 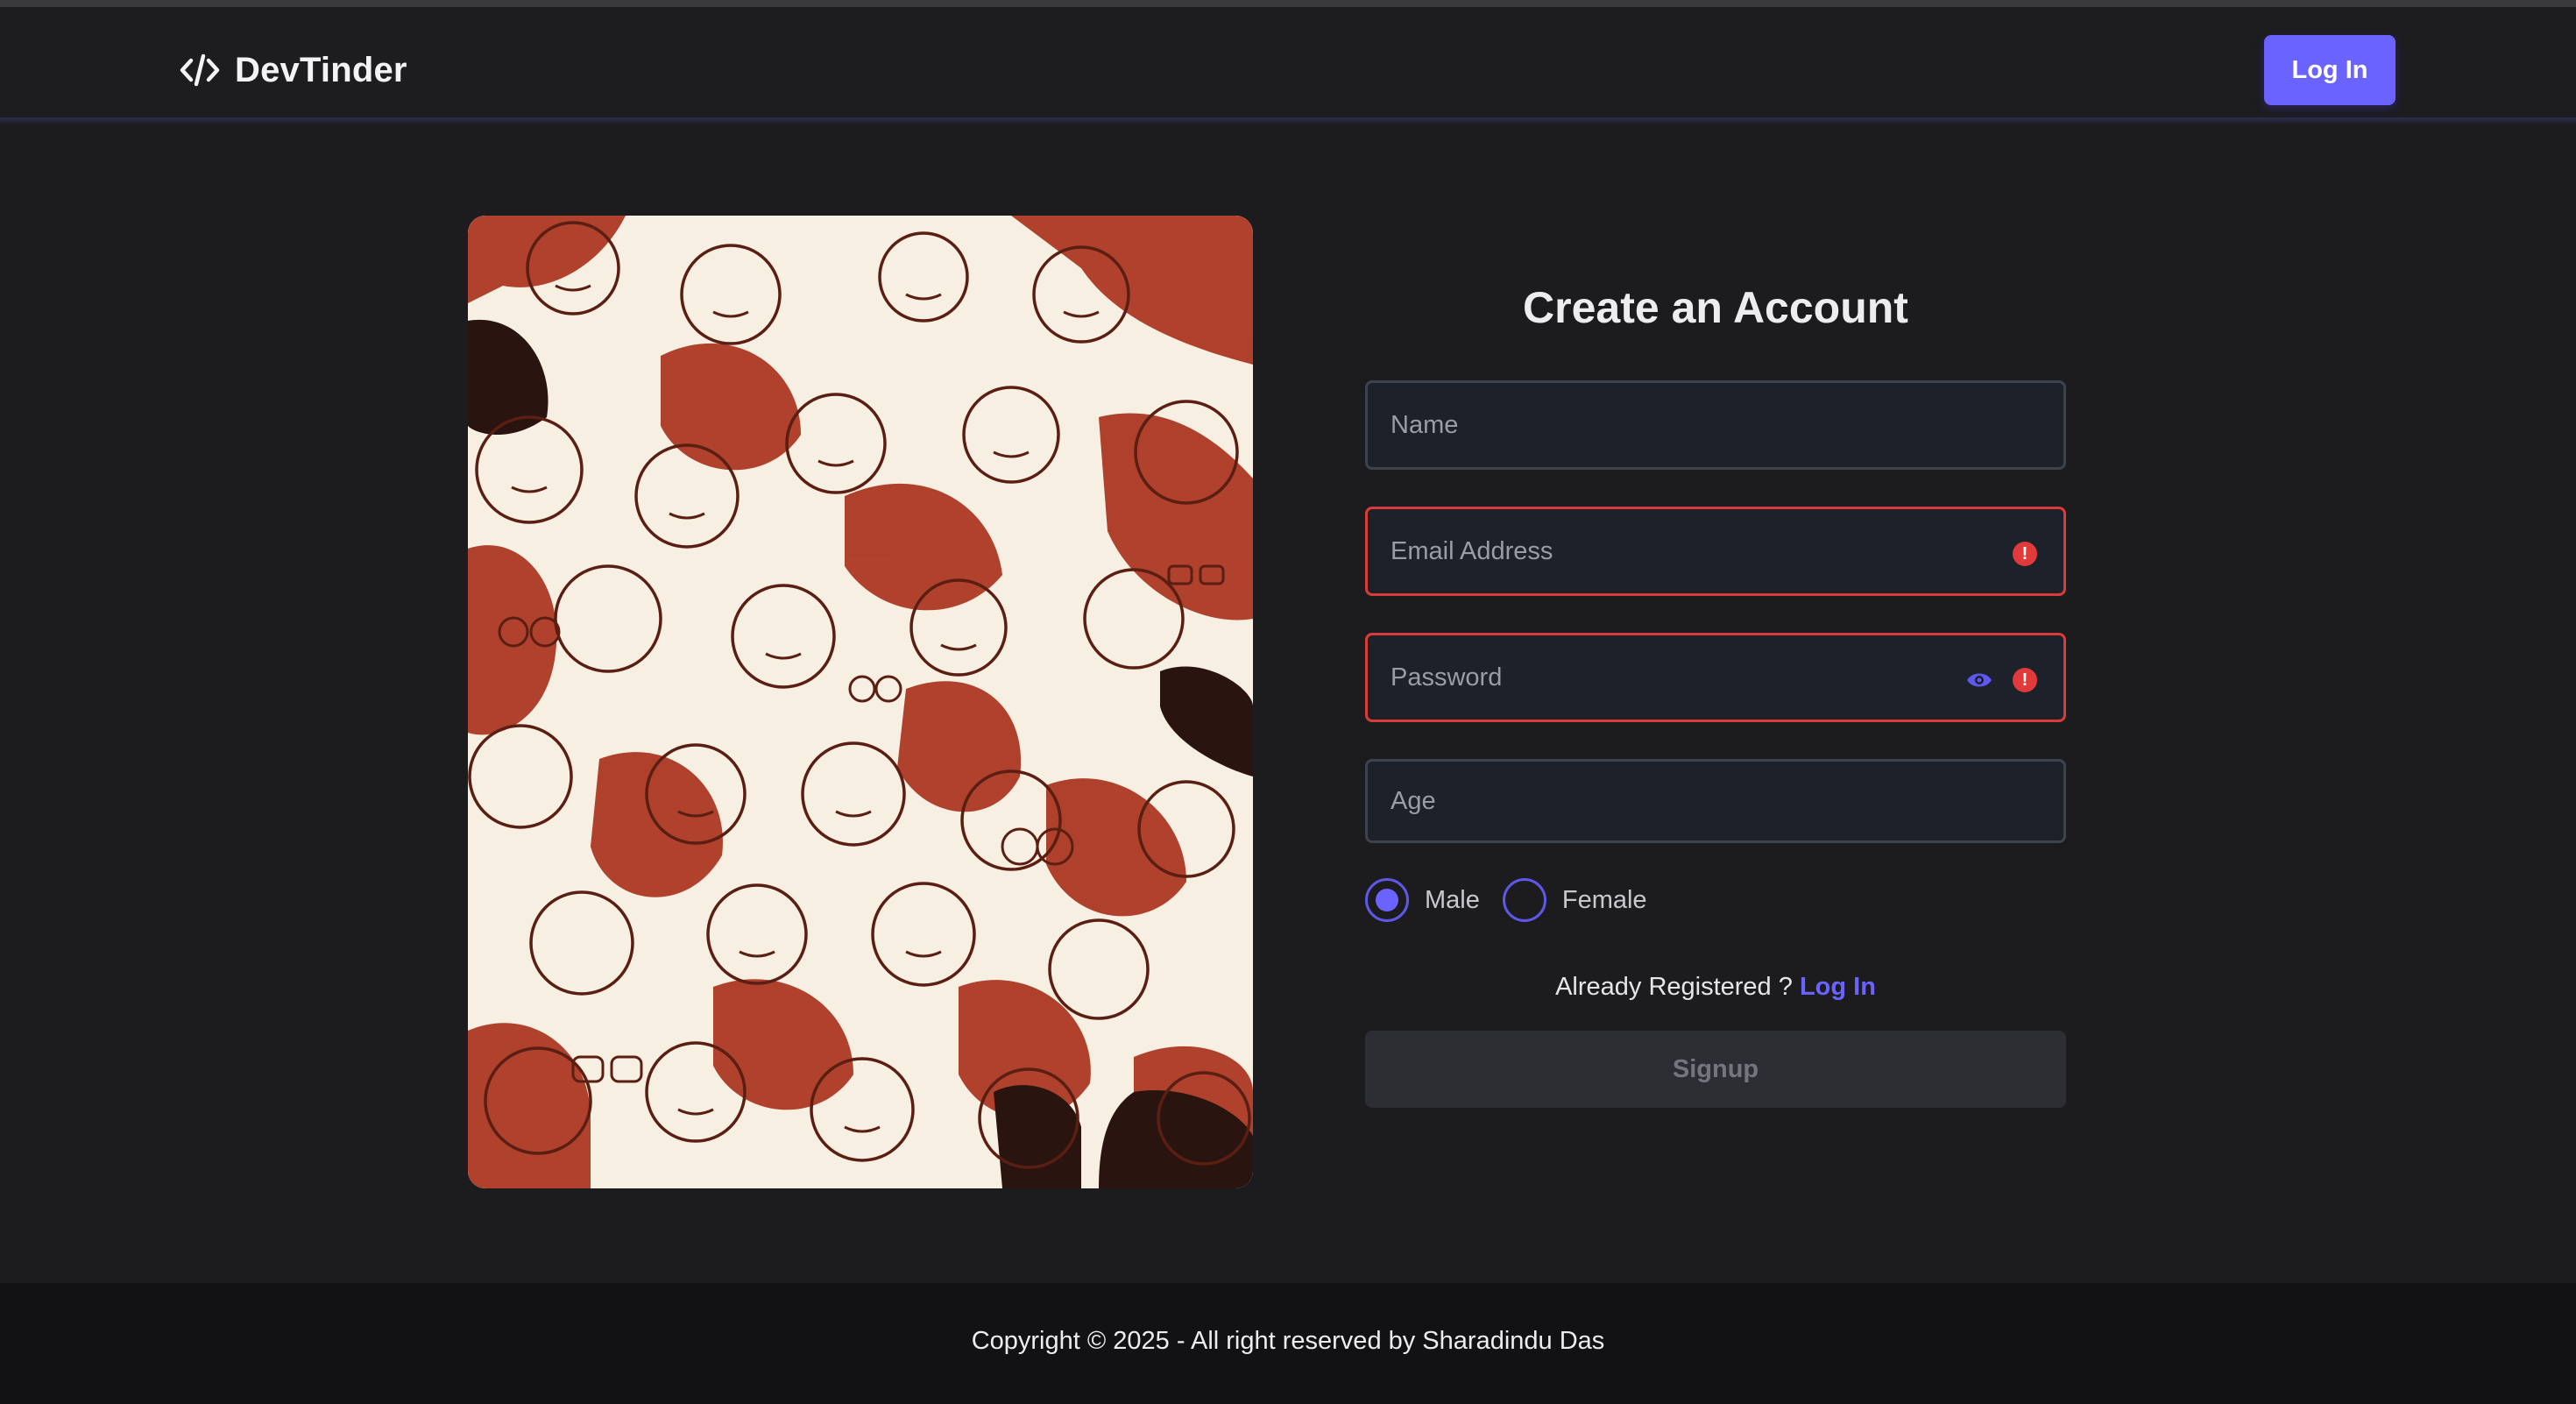 What do you see at coordinates (1288, 120) in the screenshot?
I see `navbar-divider` at bounding box center [1288, 120].